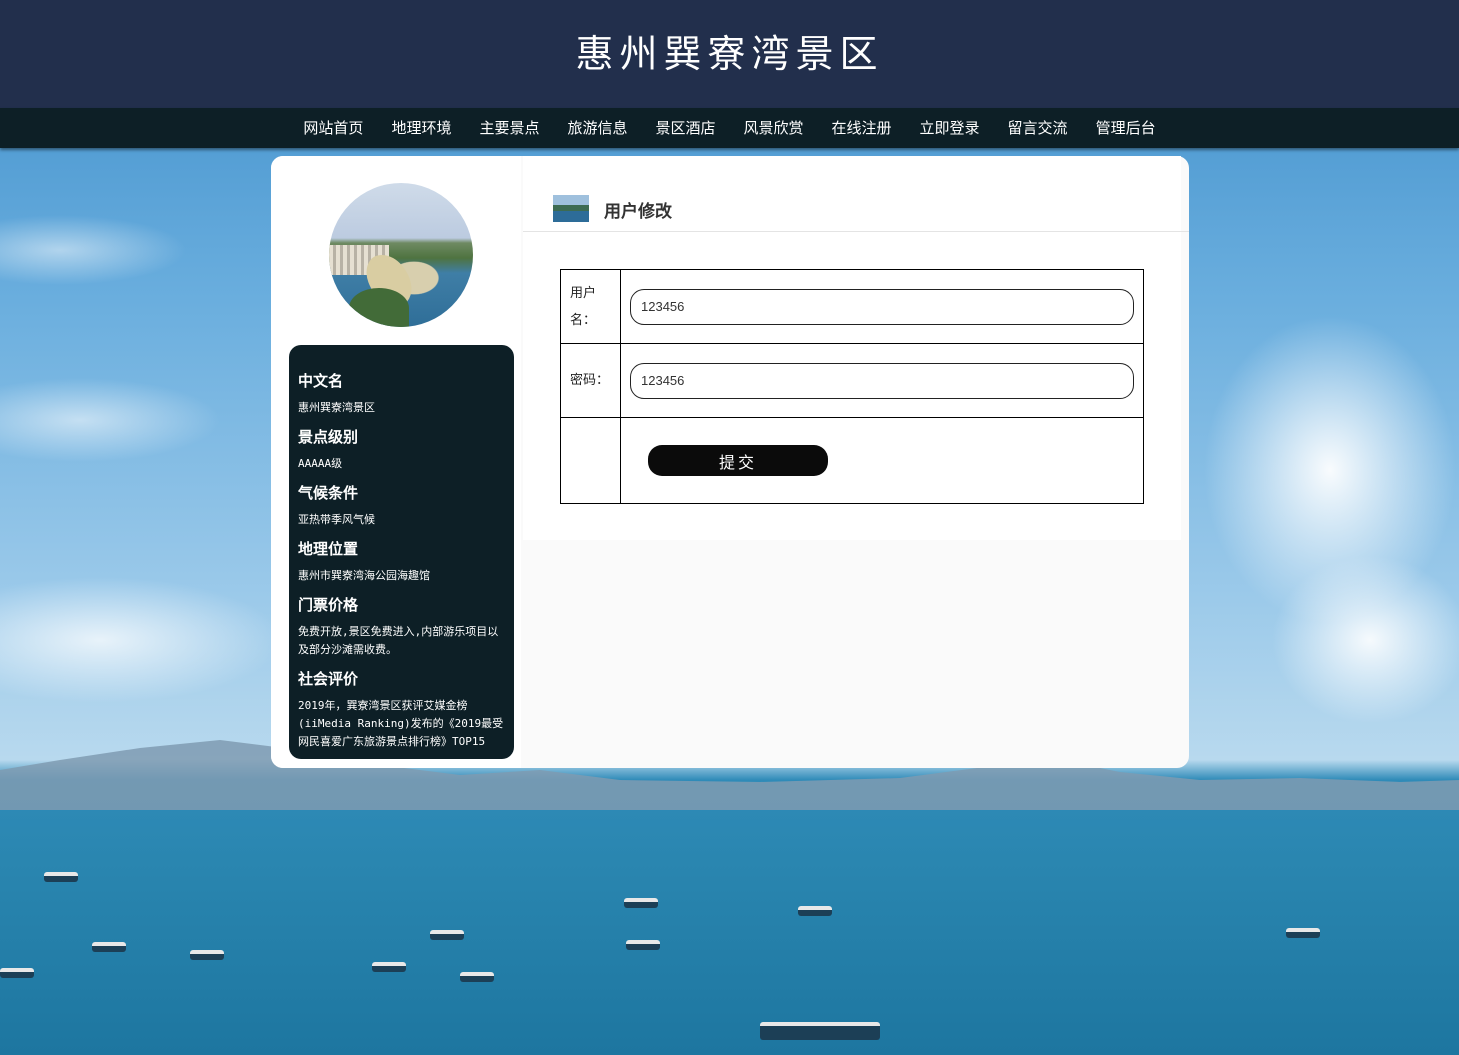 This screenshot has width=1459, height=1055. I want to click on nav-item-register: 在线注册, so click(862, 128).